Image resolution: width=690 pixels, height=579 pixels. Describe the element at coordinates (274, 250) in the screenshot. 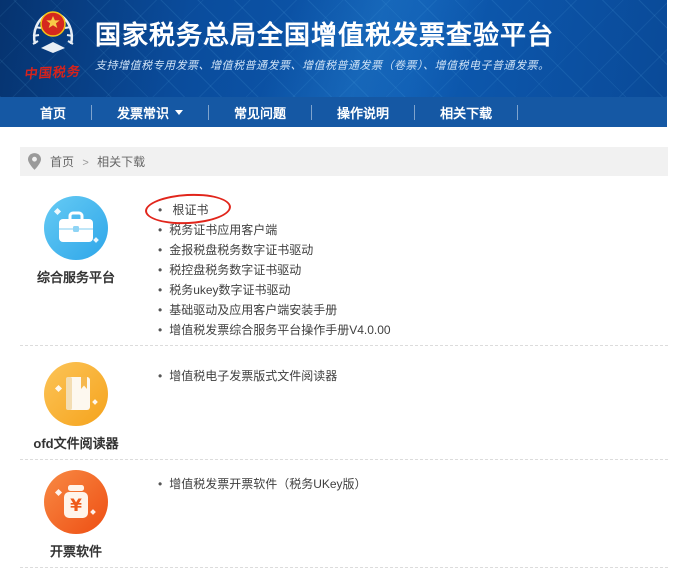

I see `download-link-jinbaoshuipan-driver: 金报税盘税务数字证书驱动` at that location.